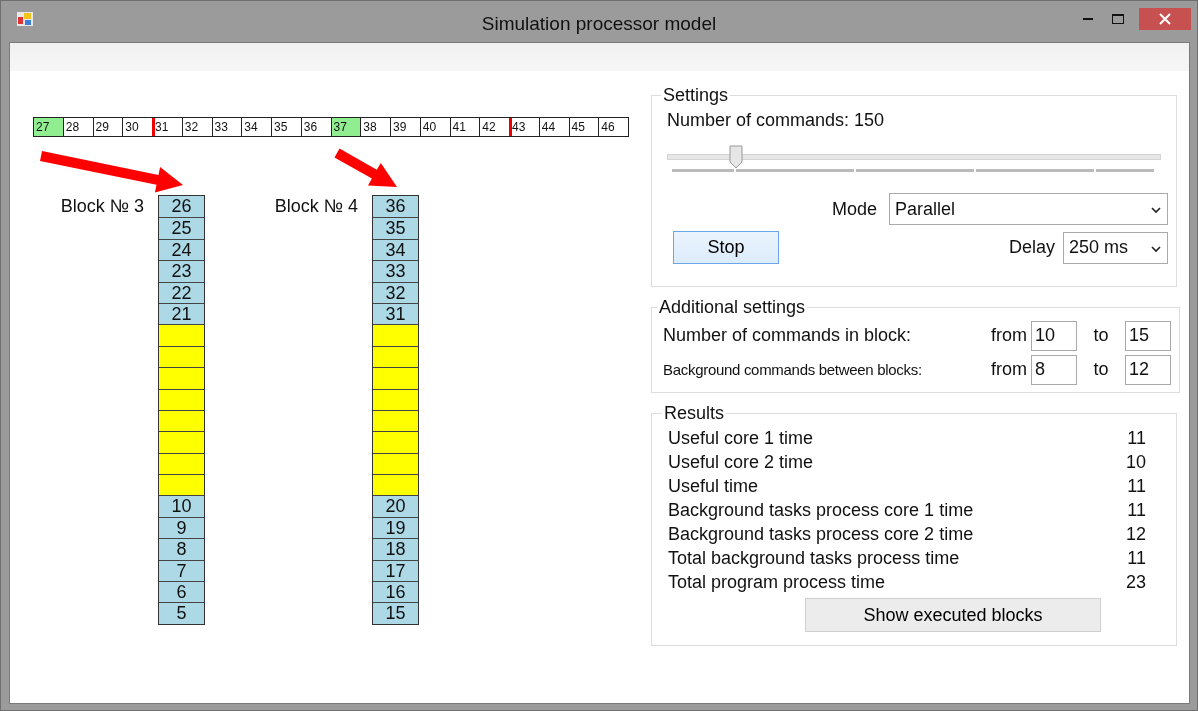 Image resolution: width=1198 pixels, height=711 pixels. I want to click on result-label: Total background tasks process time, so click(814, 558).